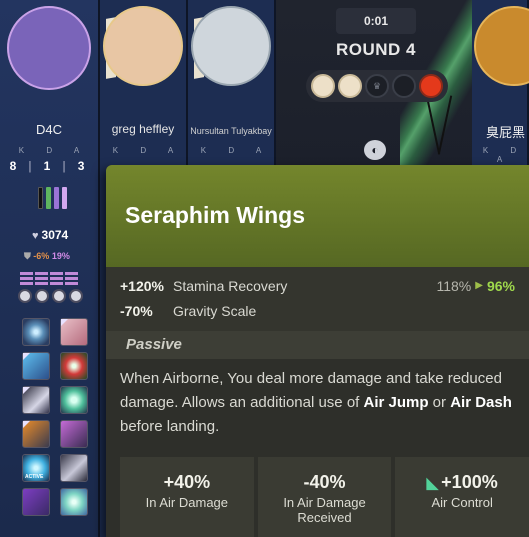  I want to click on assists-count: 3, so click(83, 166).